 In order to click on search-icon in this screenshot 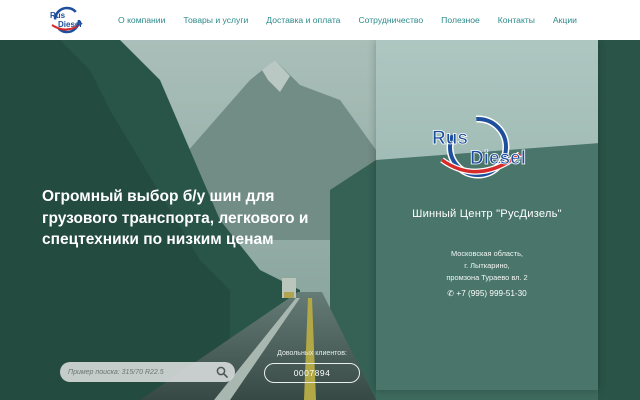, I will do `click(222, 372)`.